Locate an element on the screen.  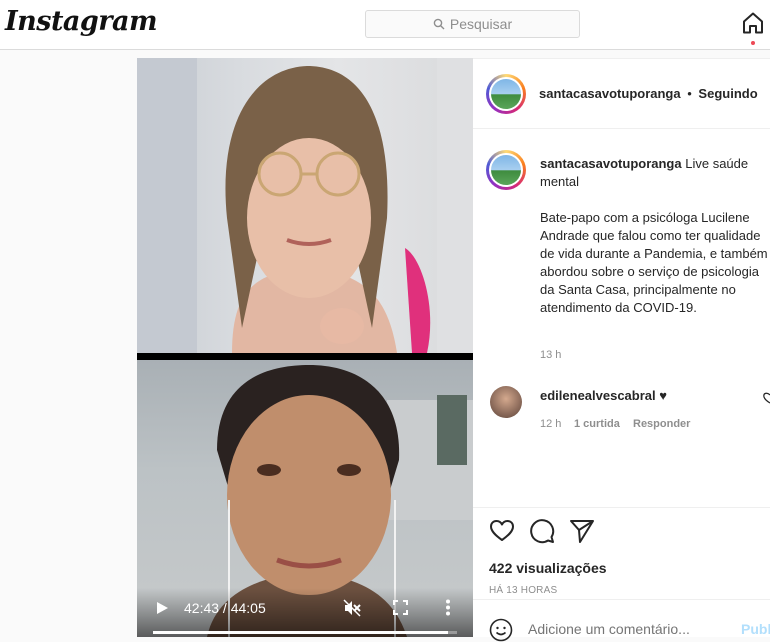
top-navigation-bar: Instagram Pesquisar is located at coordinates (385, 25).